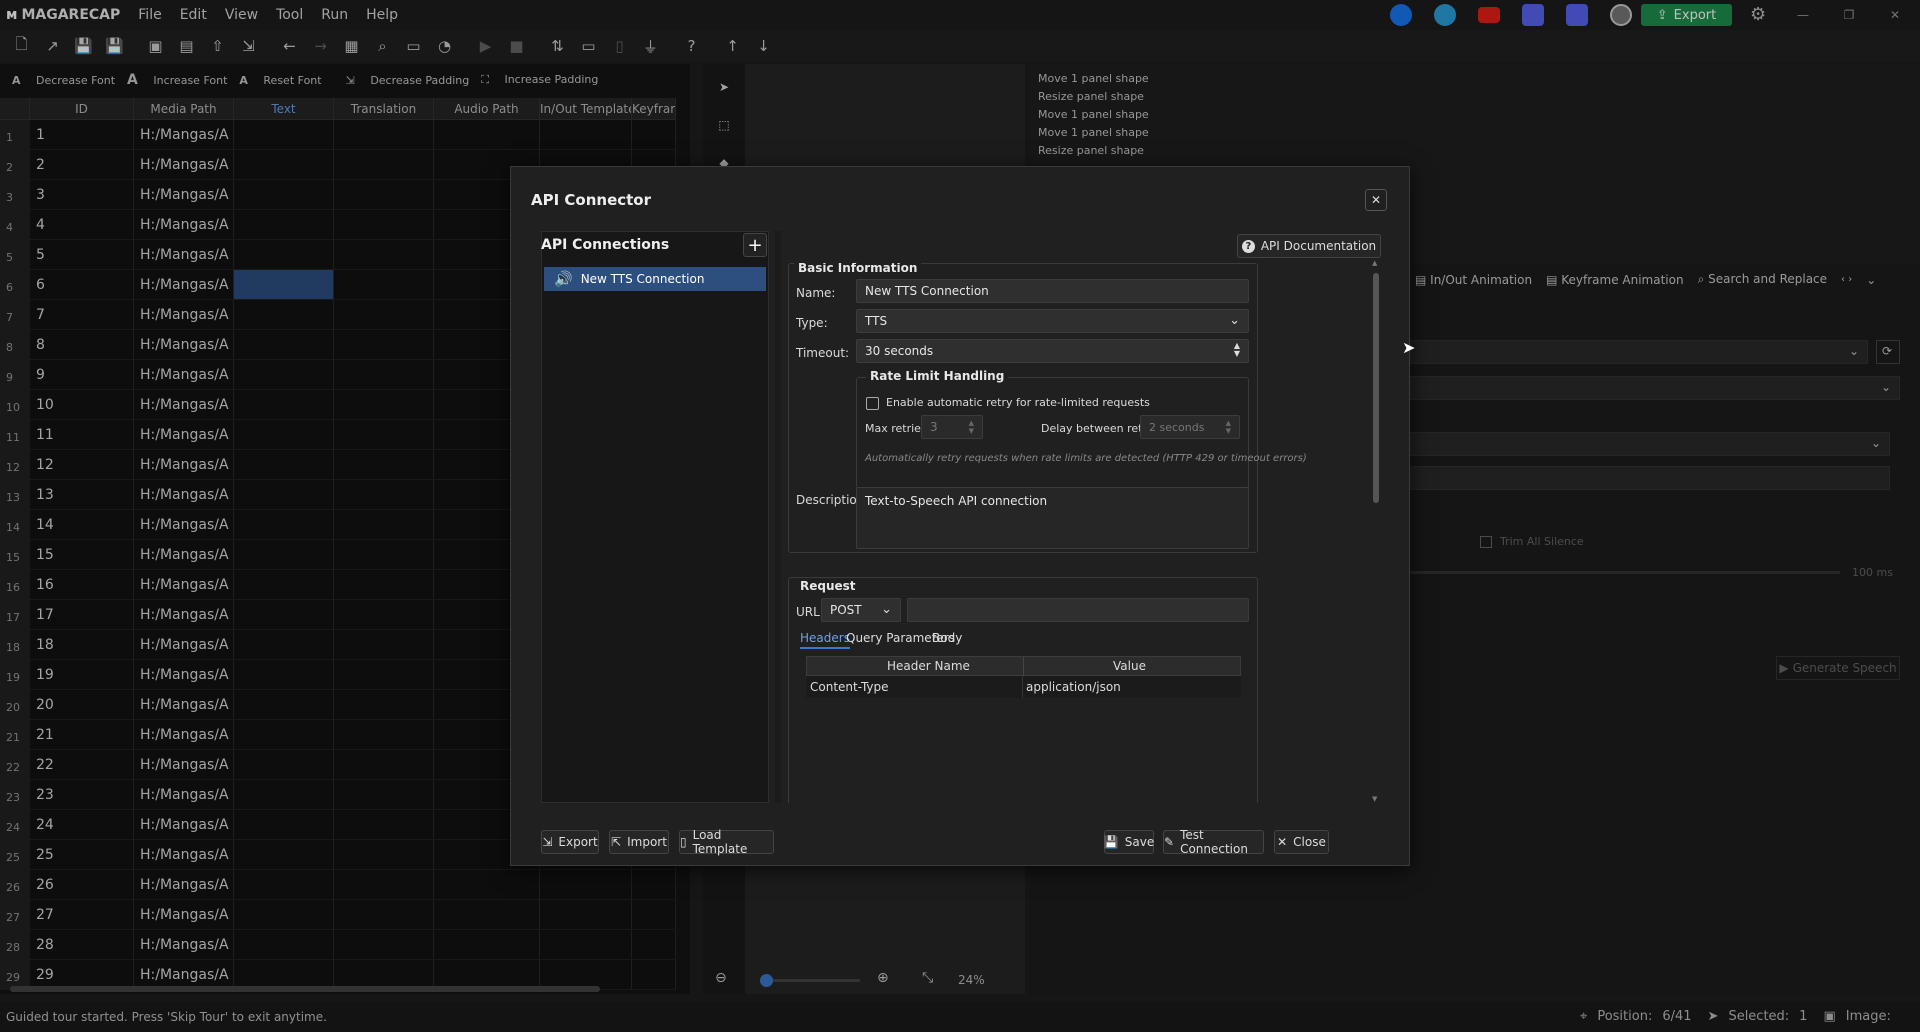 The height and width of the screenshot is (1032, 1920). What do you see at coordinates (1409, 347) in the screenshot?
I see `mouse-cursor-icon: ➤` at bounding box center [1409, 347].